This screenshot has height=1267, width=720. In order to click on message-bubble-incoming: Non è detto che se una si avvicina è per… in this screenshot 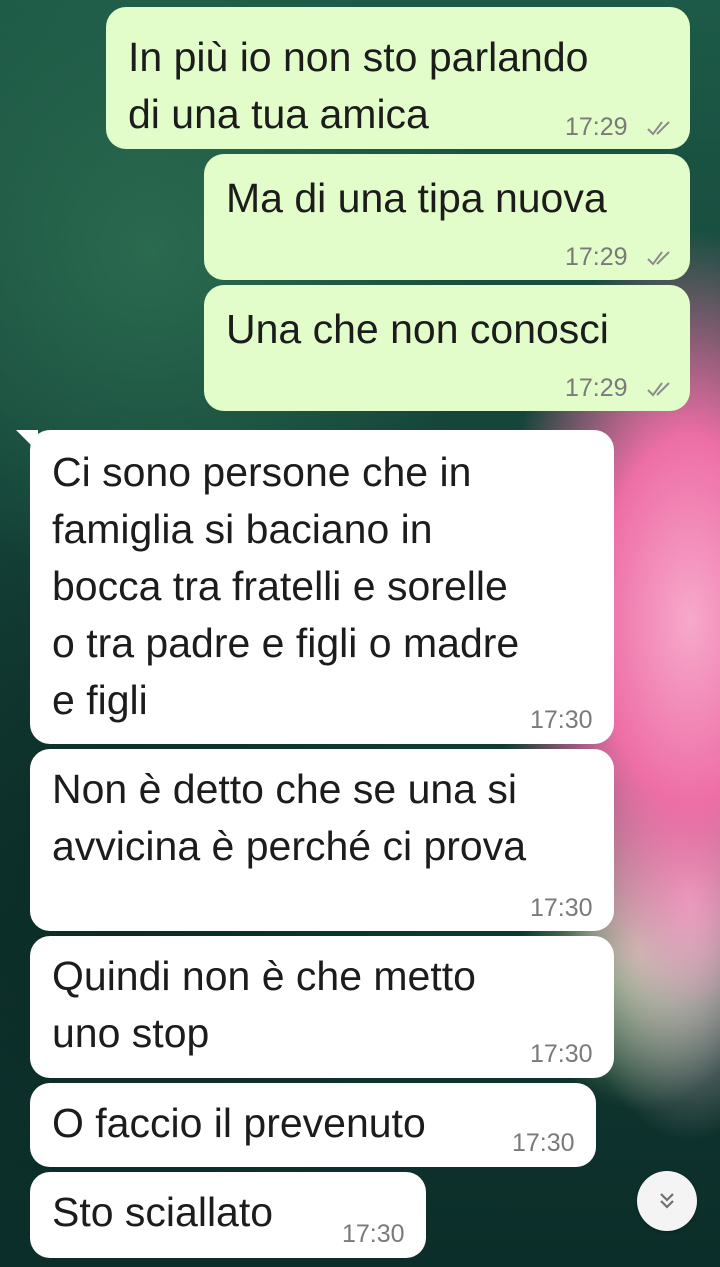, I will do `click(322, 840)`.